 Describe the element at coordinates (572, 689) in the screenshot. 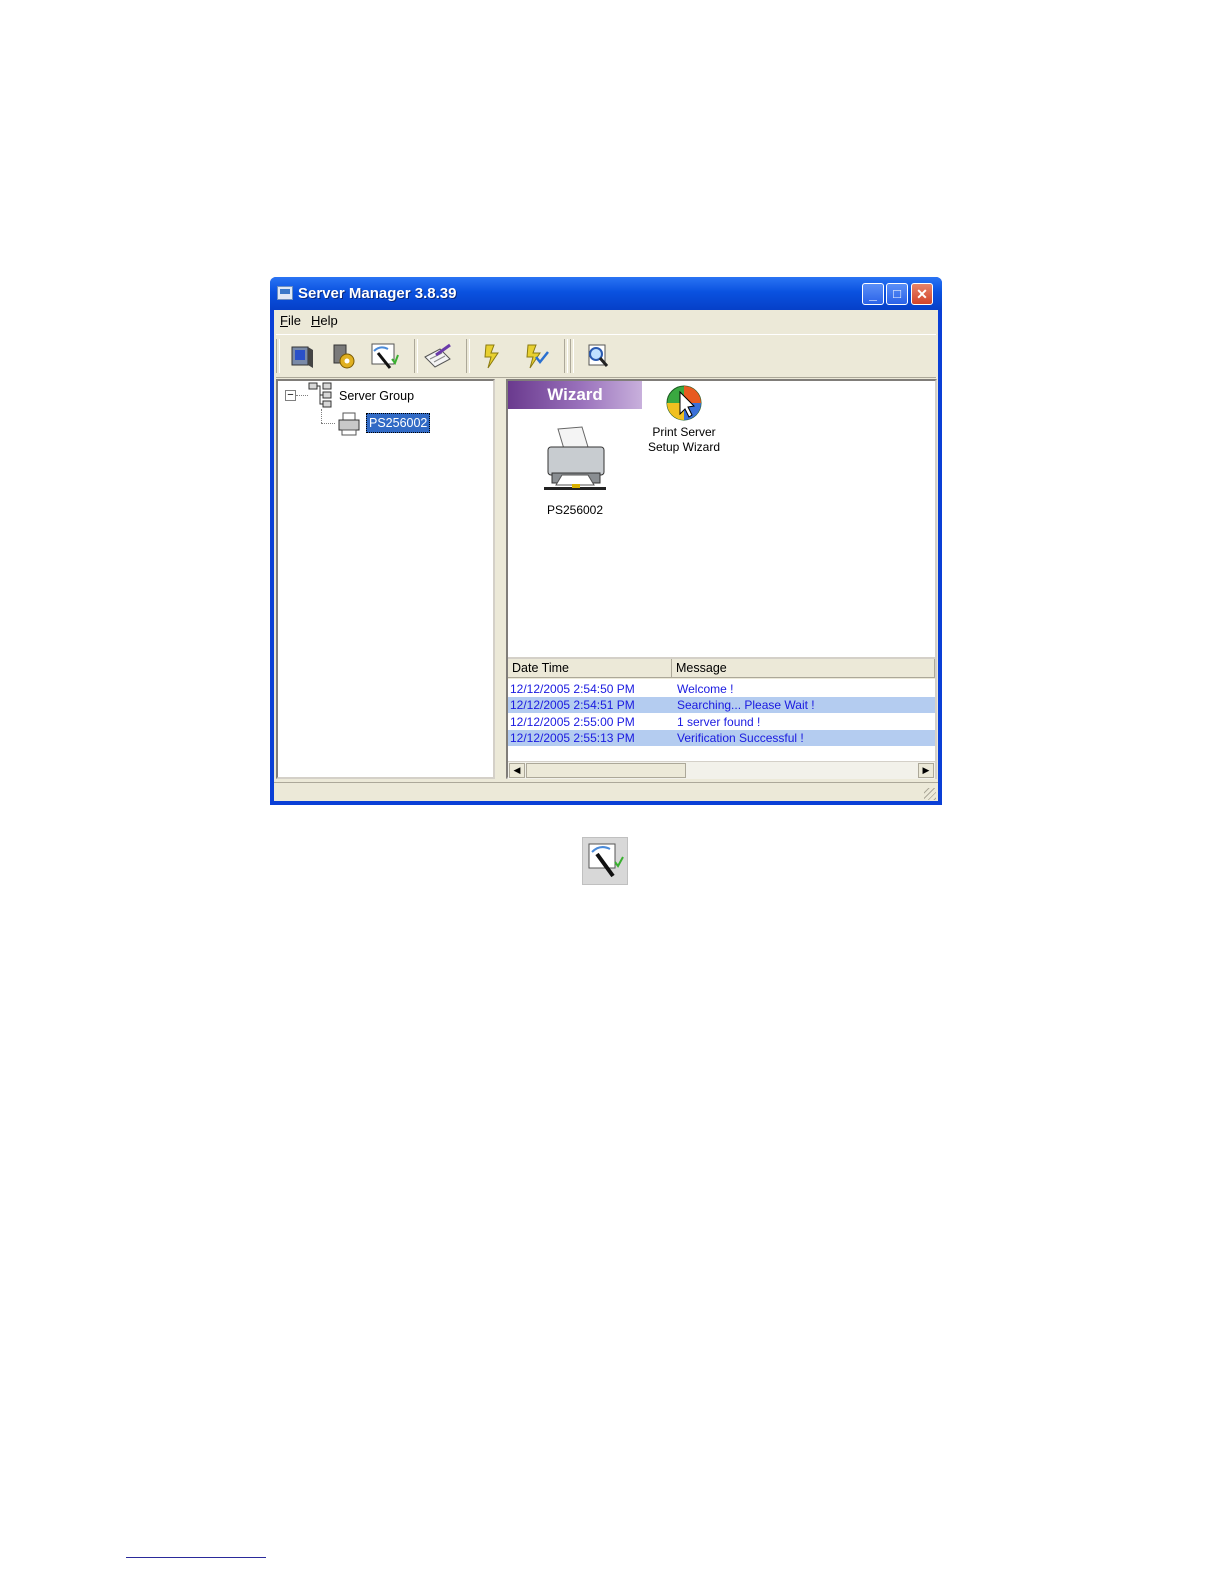

I see `log-datetime: 12/12/2005 2:54:50 PM` at that location.